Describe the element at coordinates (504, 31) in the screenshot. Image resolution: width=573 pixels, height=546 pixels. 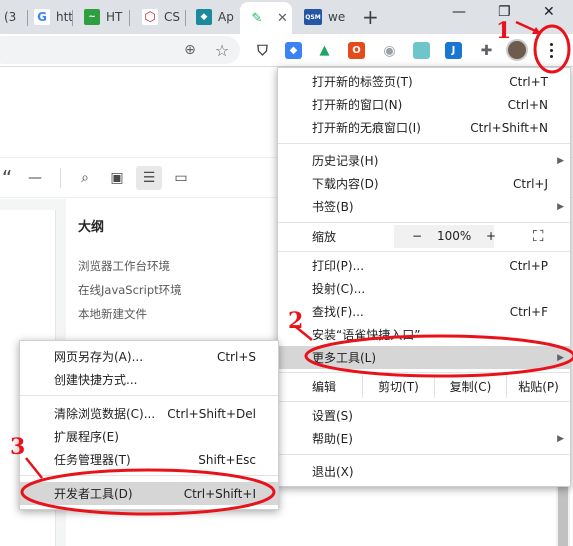
I see `annotation-step-1: 1` at that location.